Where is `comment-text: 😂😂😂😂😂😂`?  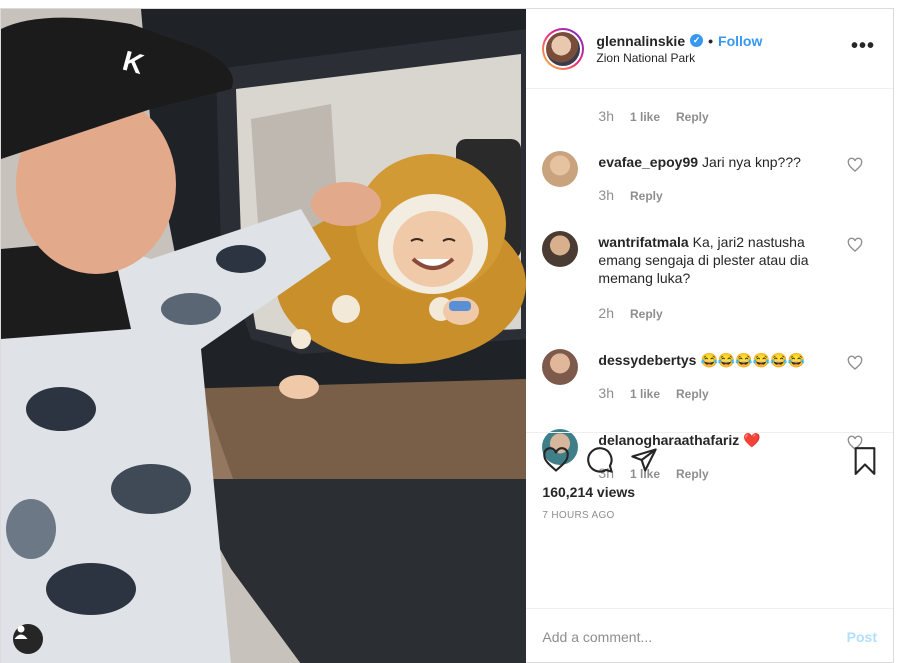
comment-text: 😂😂😂😂😂😂 is located at coordinates (753, 360).